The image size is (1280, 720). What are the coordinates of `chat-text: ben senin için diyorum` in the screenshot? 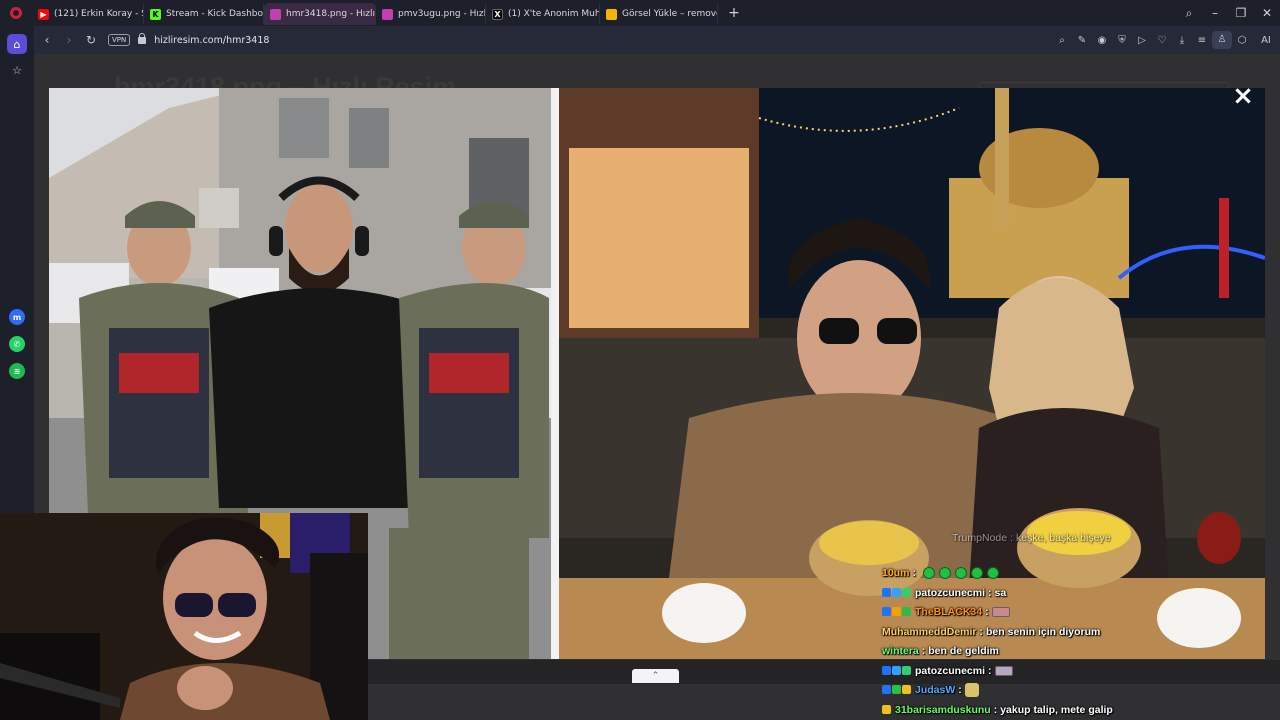 It's located at (1043, 631).